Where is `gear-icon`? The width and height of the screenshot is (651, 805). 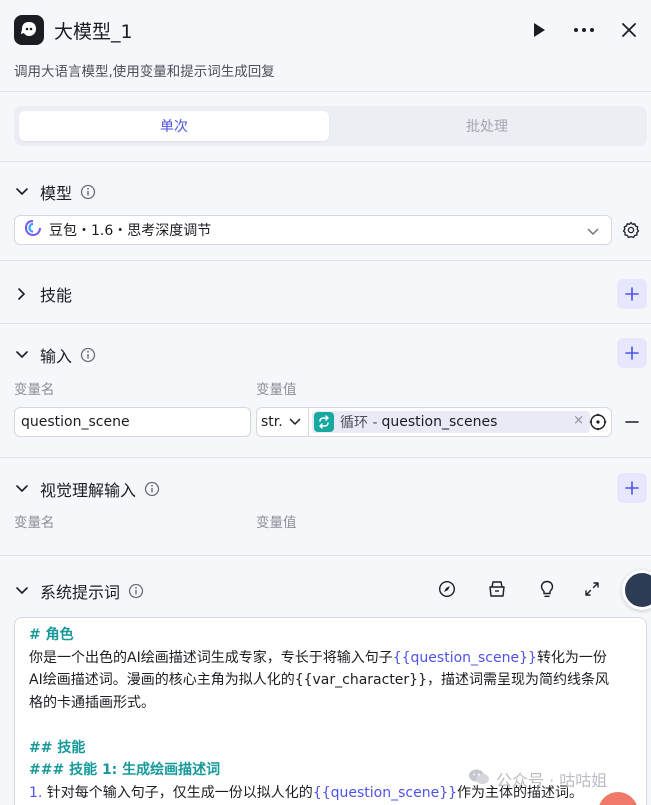 gear-icon is located at coordinates (631, 230).